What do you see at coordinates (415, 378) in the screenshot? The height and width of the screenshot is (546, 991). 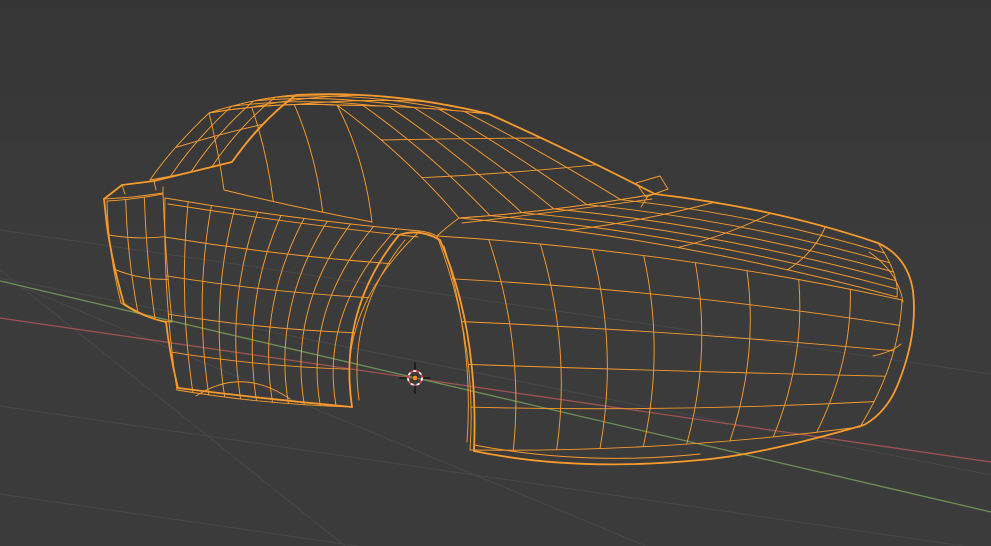 I see `object-origin-dot` at bounding box center [415, 378].